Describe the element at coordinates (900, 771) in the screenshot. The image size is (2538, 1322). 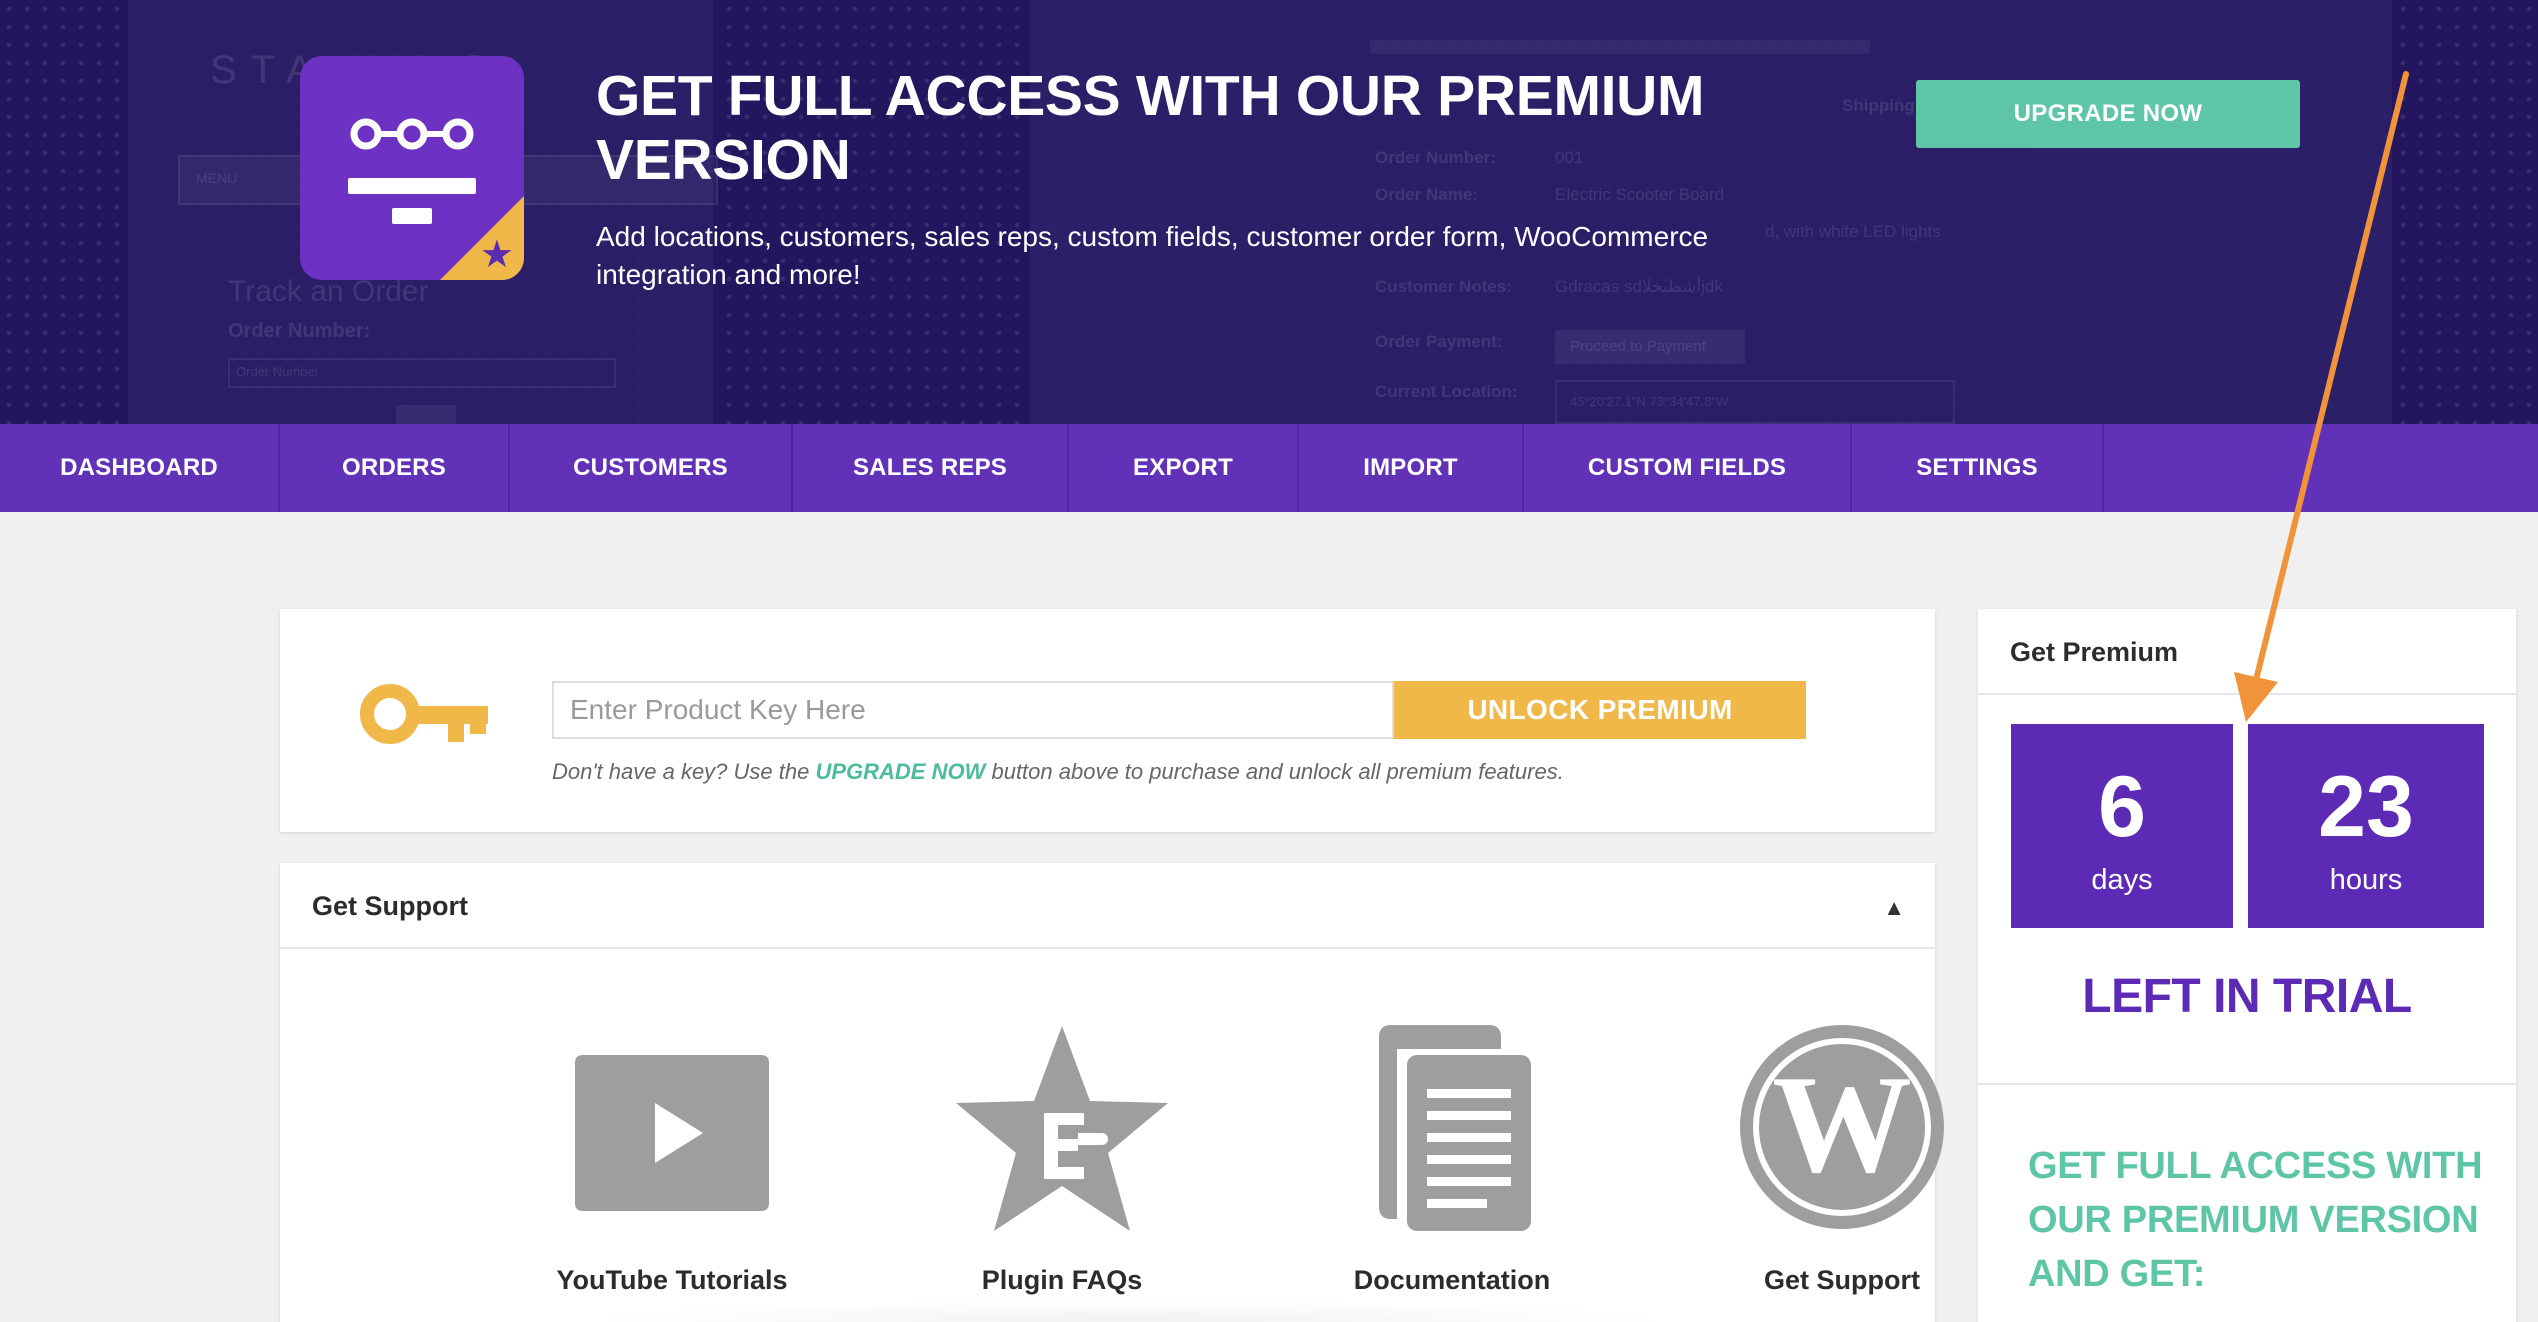
I see `license-note-upgrade-link: UPGRADE NOW` at that location.